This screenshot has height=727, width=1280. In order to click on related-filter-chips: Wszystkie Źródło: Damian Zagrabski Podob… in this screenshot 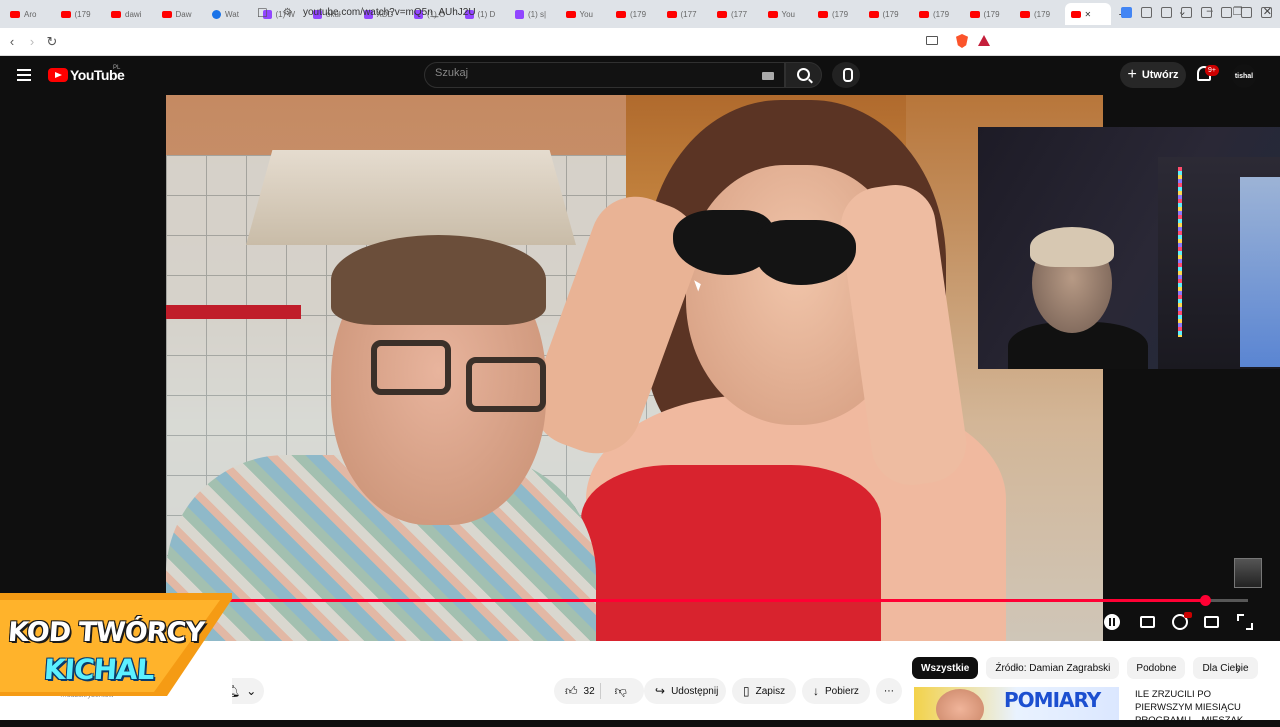, I will do `click(1085, 668)`.